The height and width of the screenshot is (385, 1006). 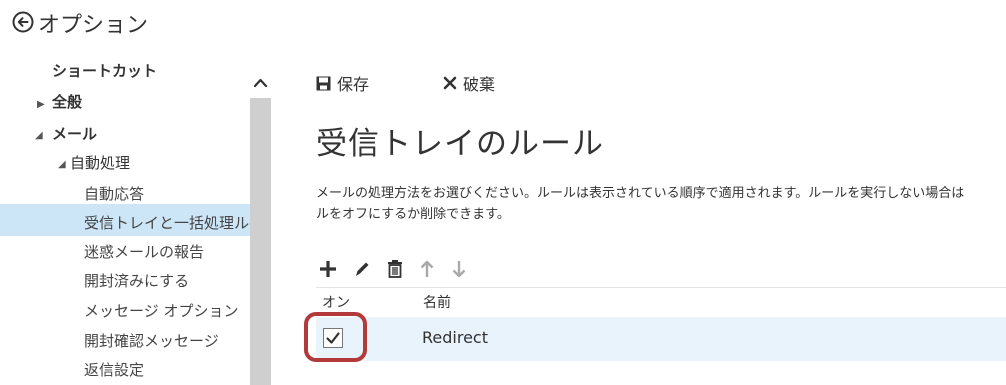 What do you see at coordinates (93, 25) in the screenshot?
I see `page-header-title: オプション` at bounding box center [93, 25].